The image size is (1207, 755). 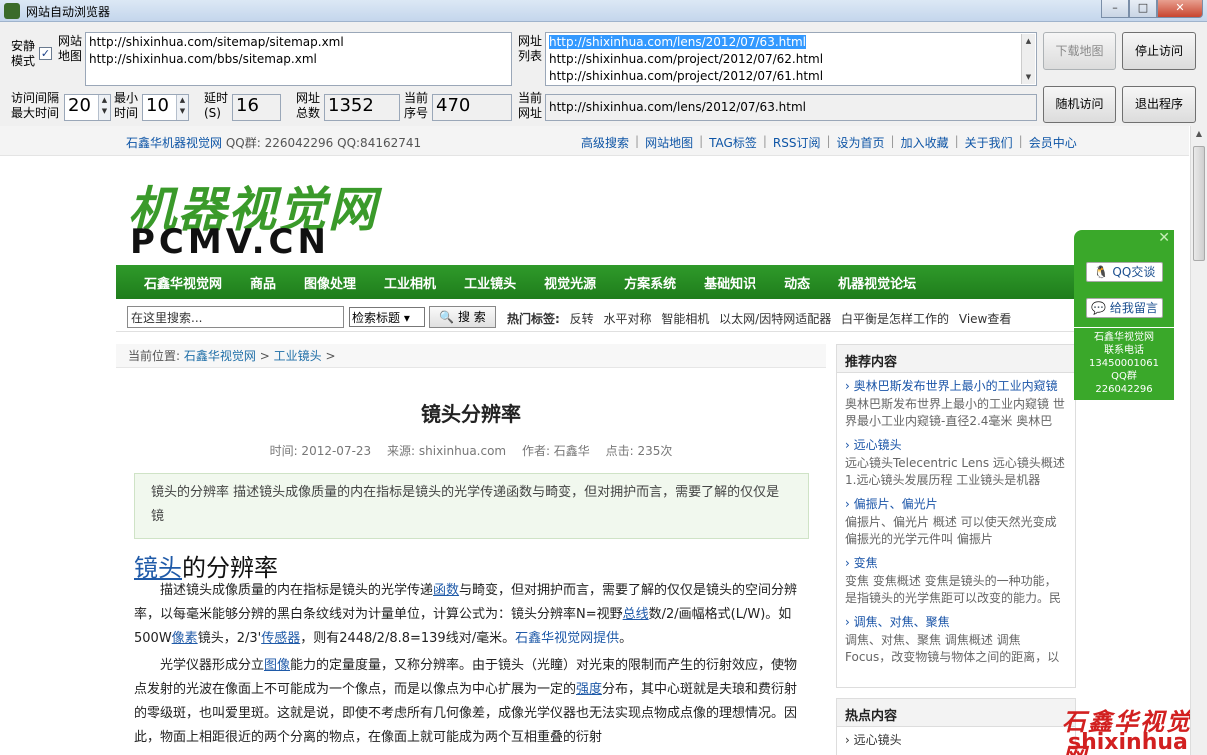 I want to click on nav-item-forum: 机器视觉论坛, so click(x=877, y=282).